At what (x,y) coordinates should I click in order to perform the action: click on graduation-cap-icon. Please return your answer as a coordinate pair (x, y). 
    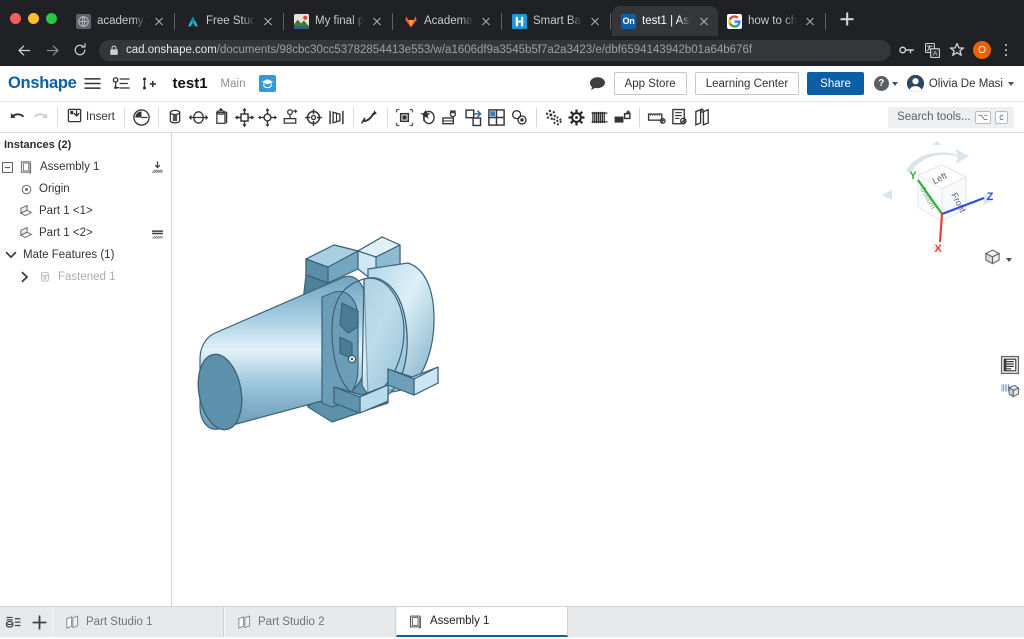
    Looking at the image, I should click on (268, 83).